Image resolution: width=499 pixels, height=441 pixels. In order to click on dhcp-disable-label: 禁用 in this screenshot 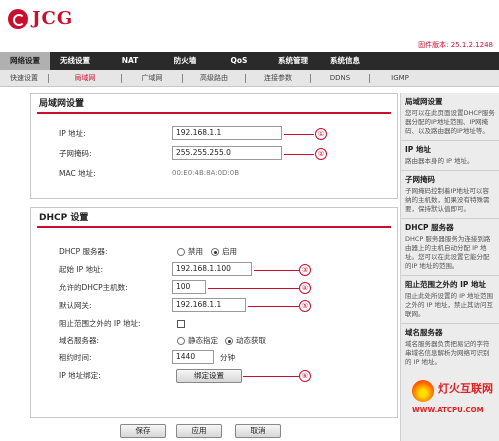, I will do `click(195, 251)`.